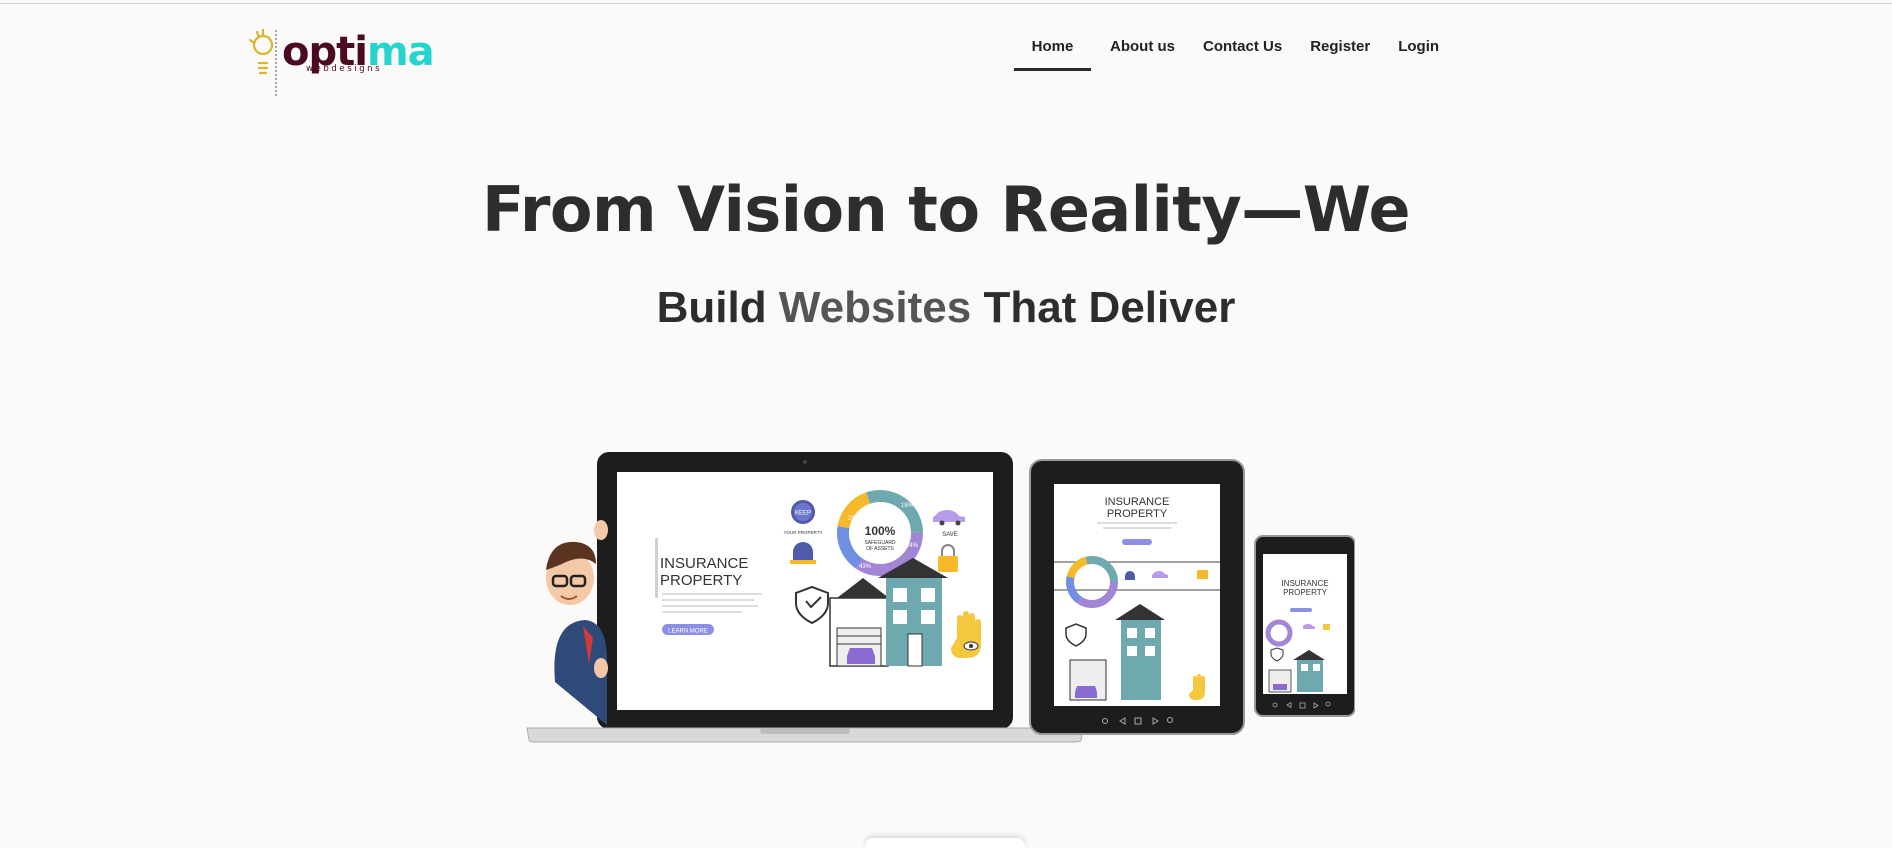 The height and width of the screenshot is (848, 1892). I want to click on nav-login: Login, so click(1418, 53).